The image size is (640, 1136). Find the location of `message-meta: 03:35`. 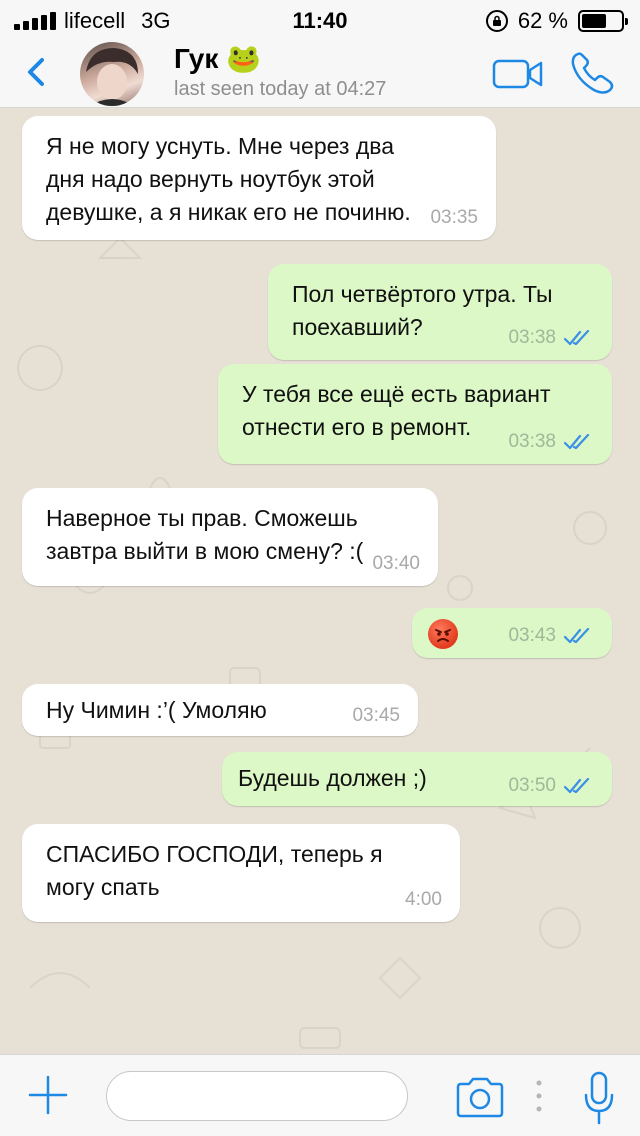

message-meta: 03:35 is located at coordinates (454, 217).